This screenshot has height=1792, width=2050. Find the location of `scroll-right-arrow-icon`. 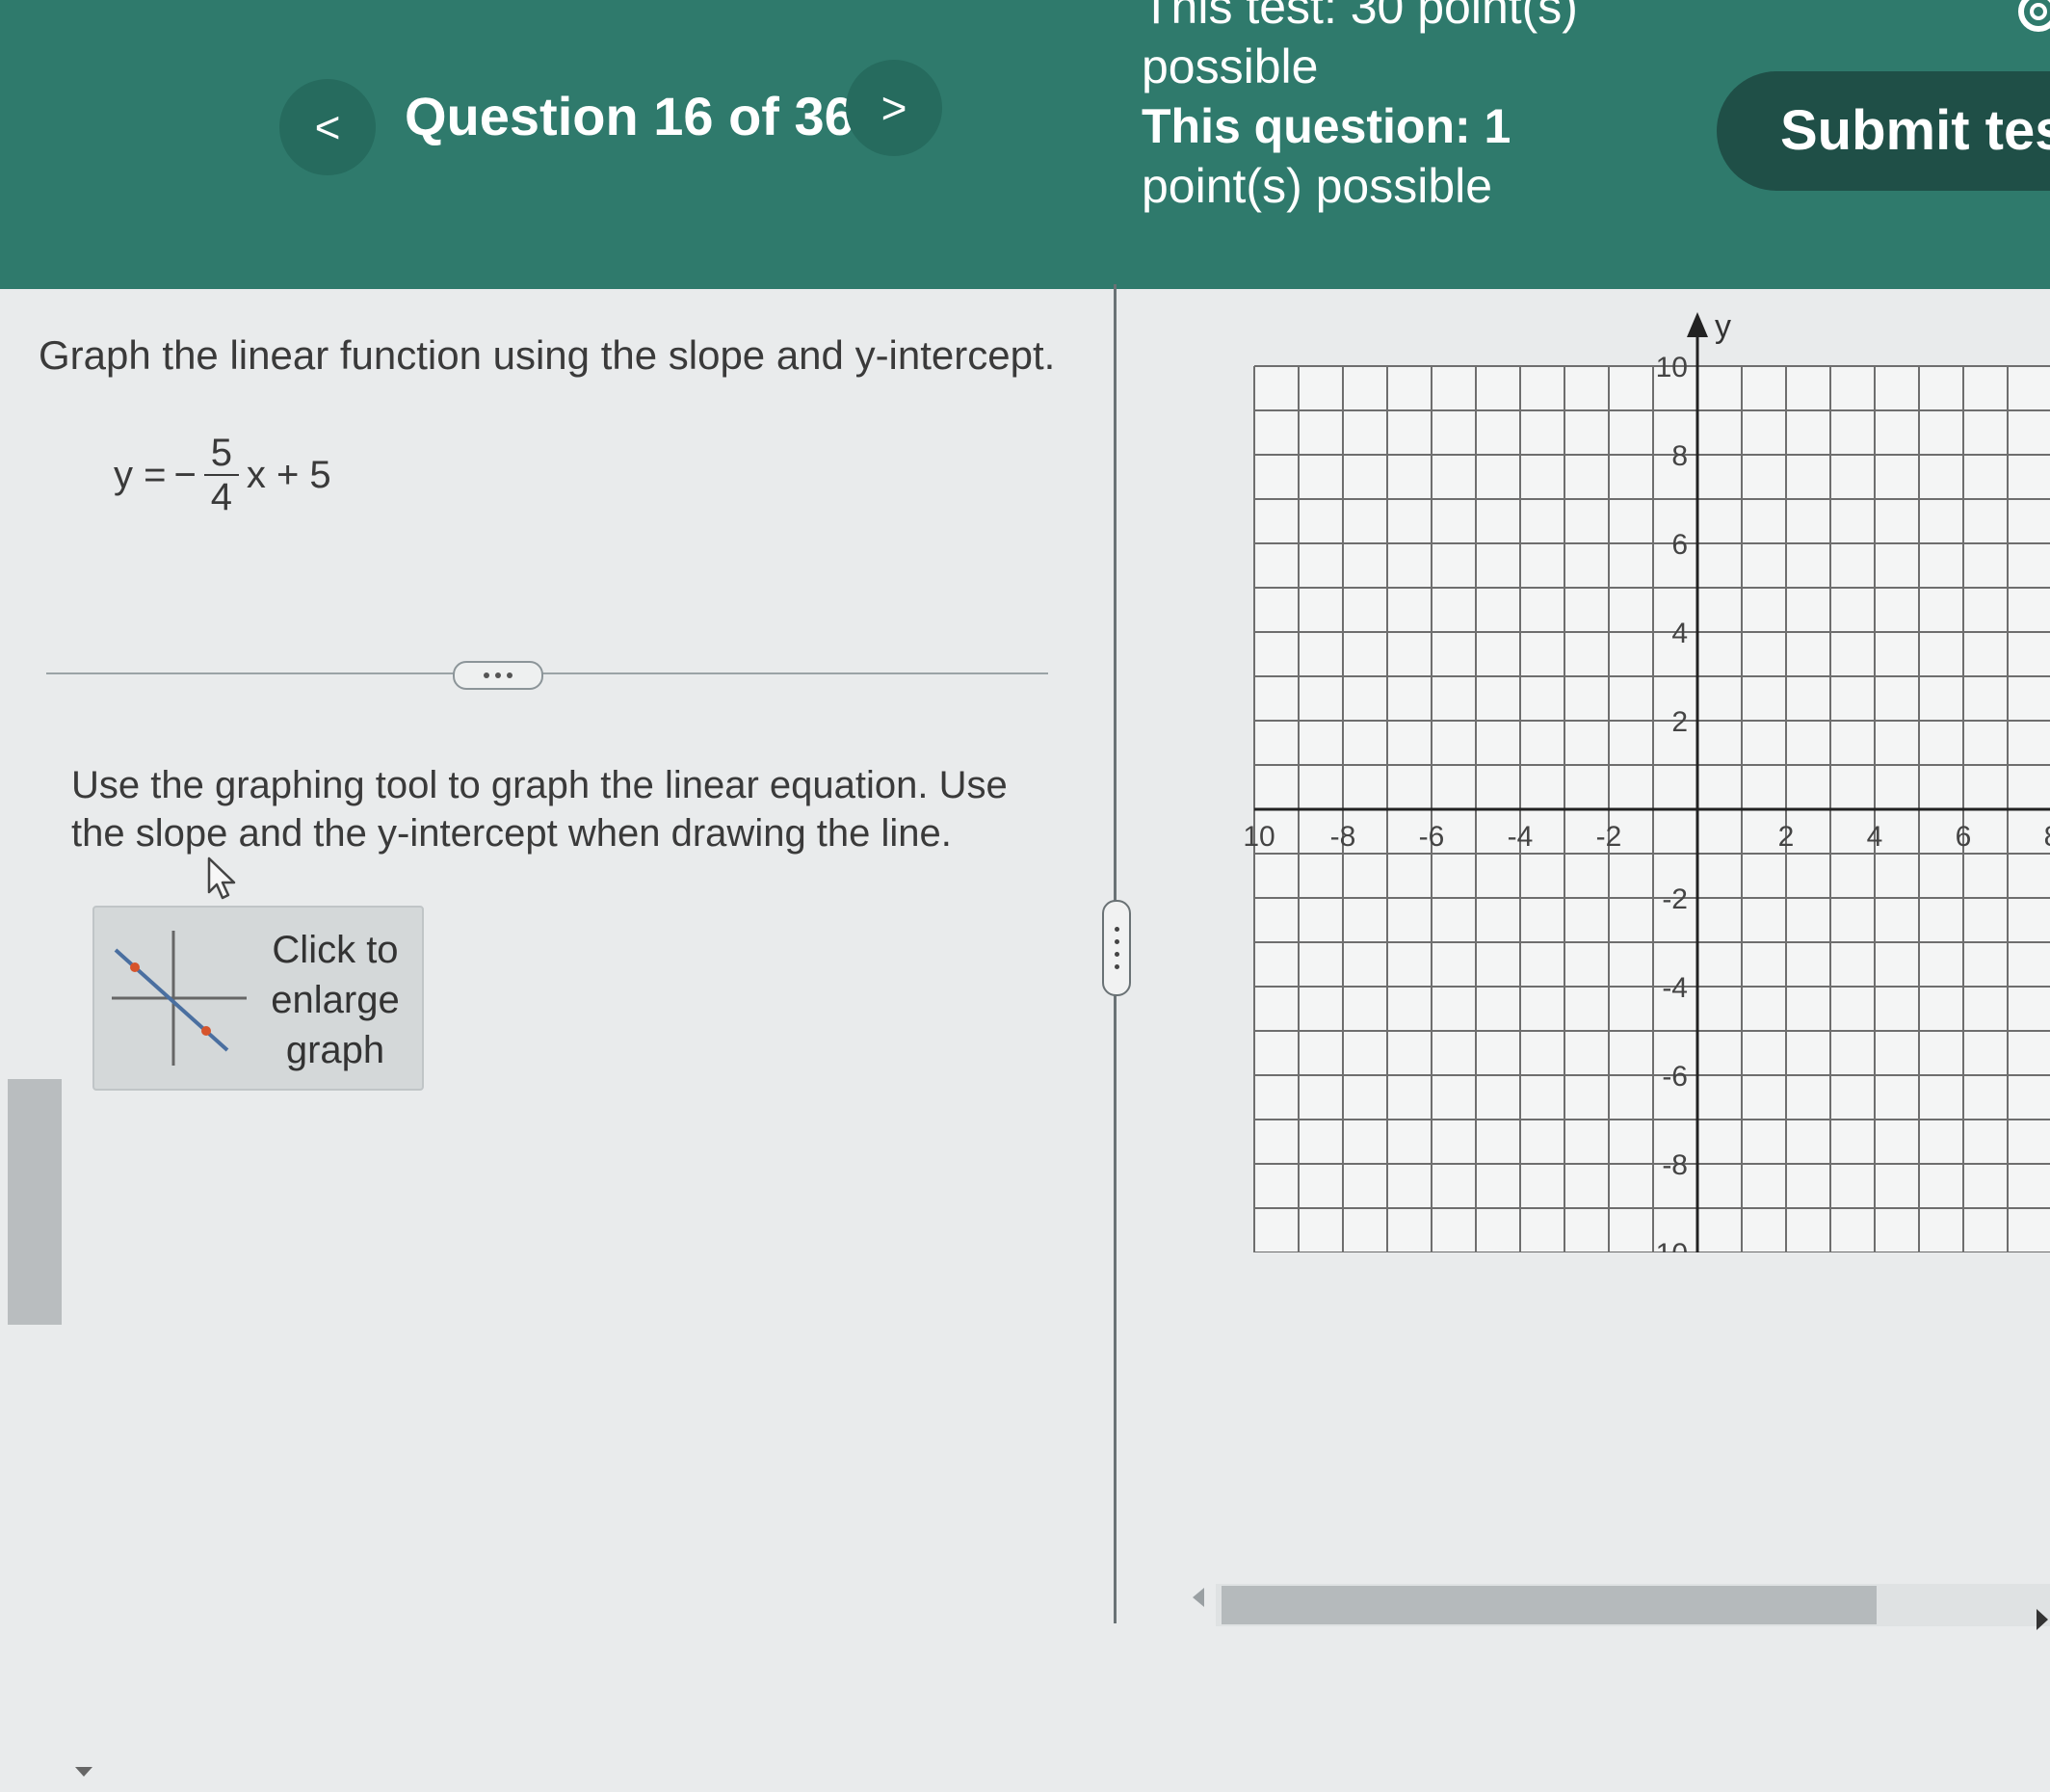

scroll-right-arrow-icon is located at coordinates (2043, 1620).